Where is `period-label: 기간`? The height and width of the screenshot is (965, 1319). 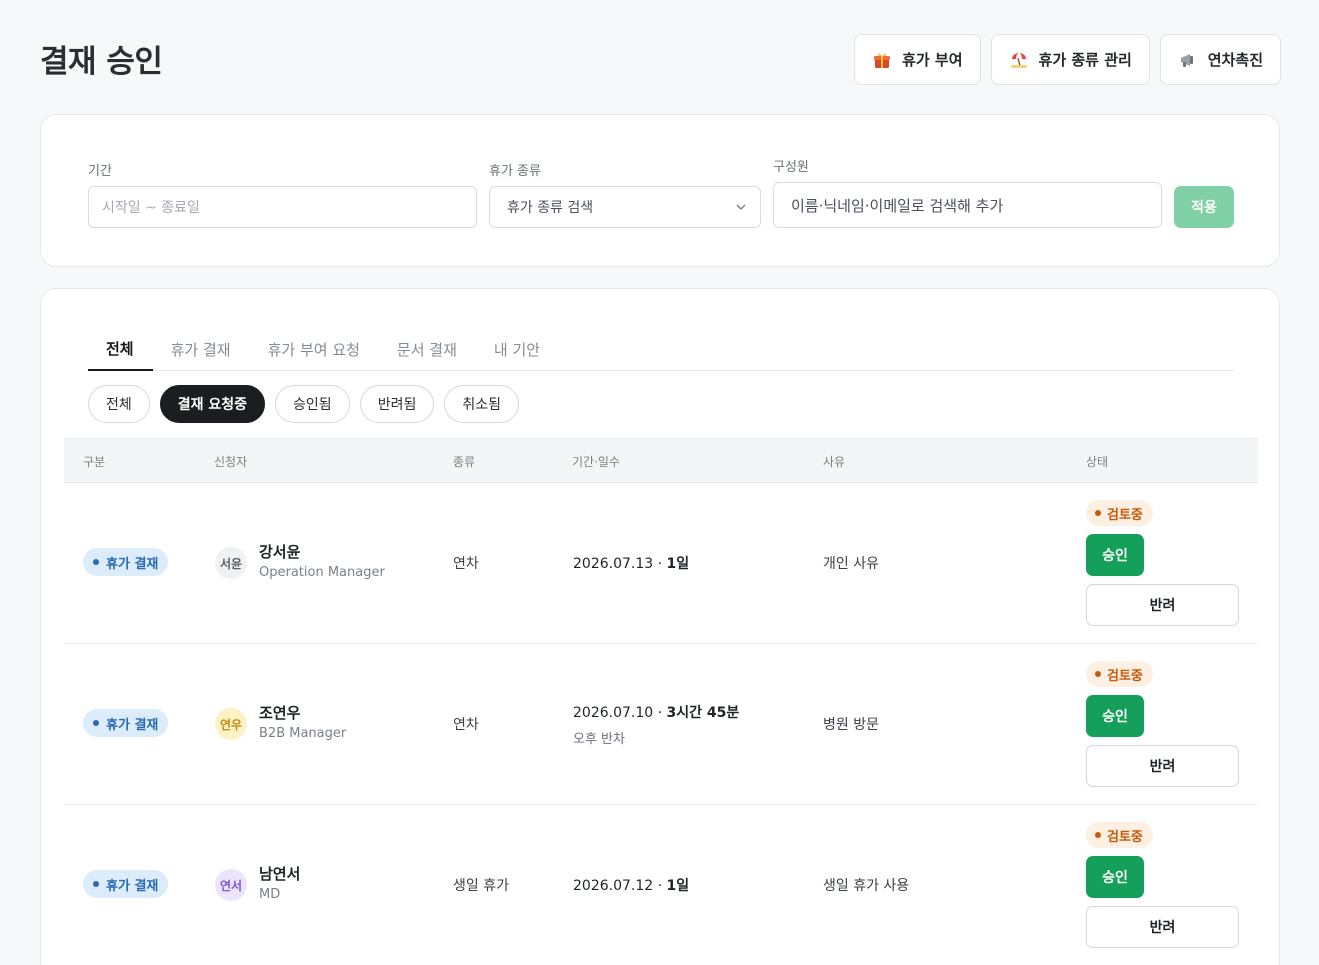 period-label: 기간 is located at coordinates (100, 171).